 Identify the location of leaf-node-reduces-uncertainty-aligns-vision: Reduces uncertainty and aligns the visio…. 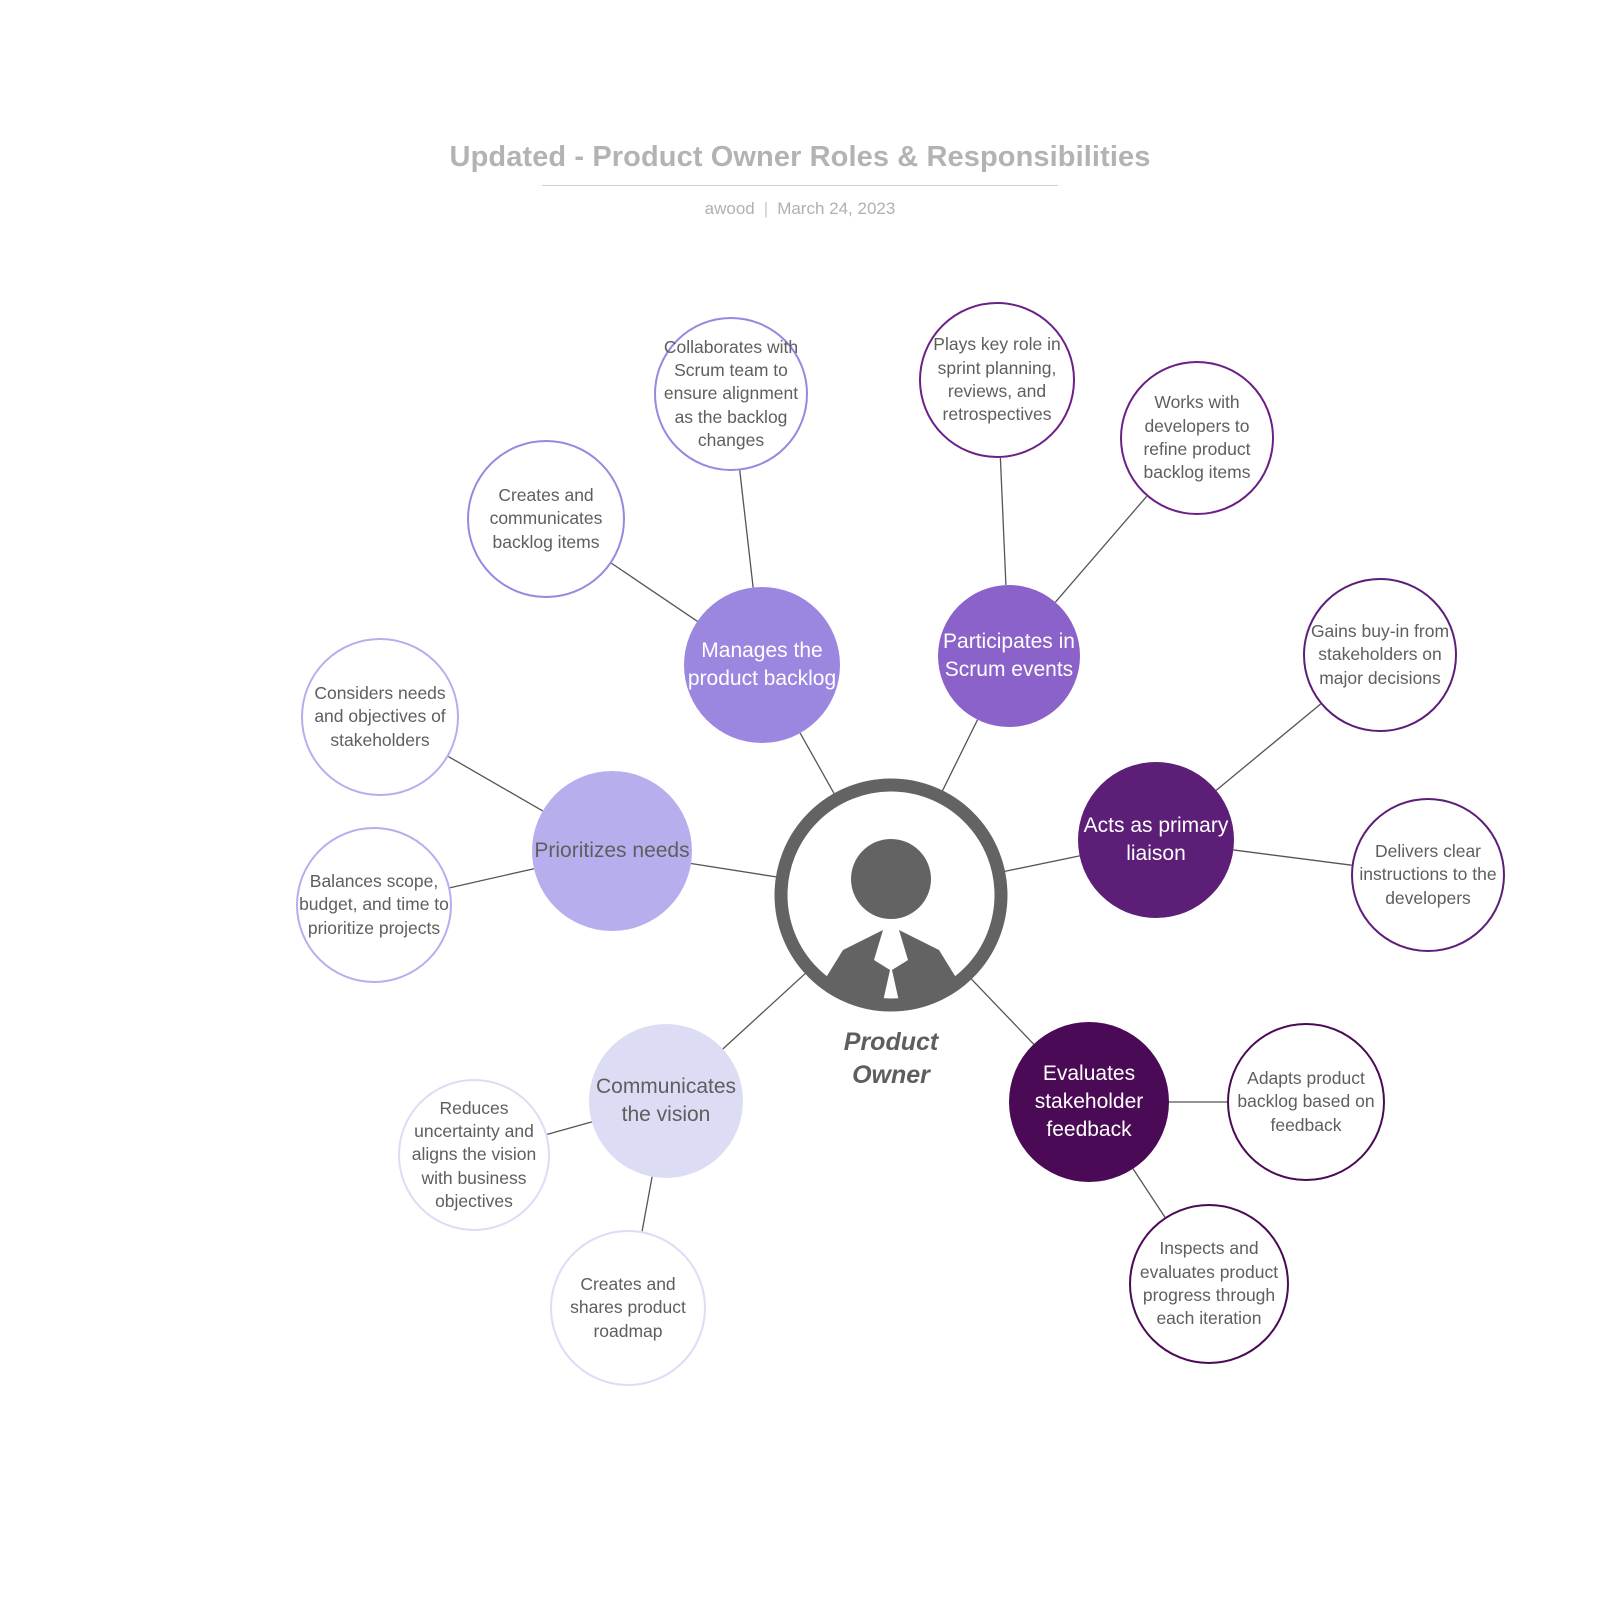
(474, 1155).